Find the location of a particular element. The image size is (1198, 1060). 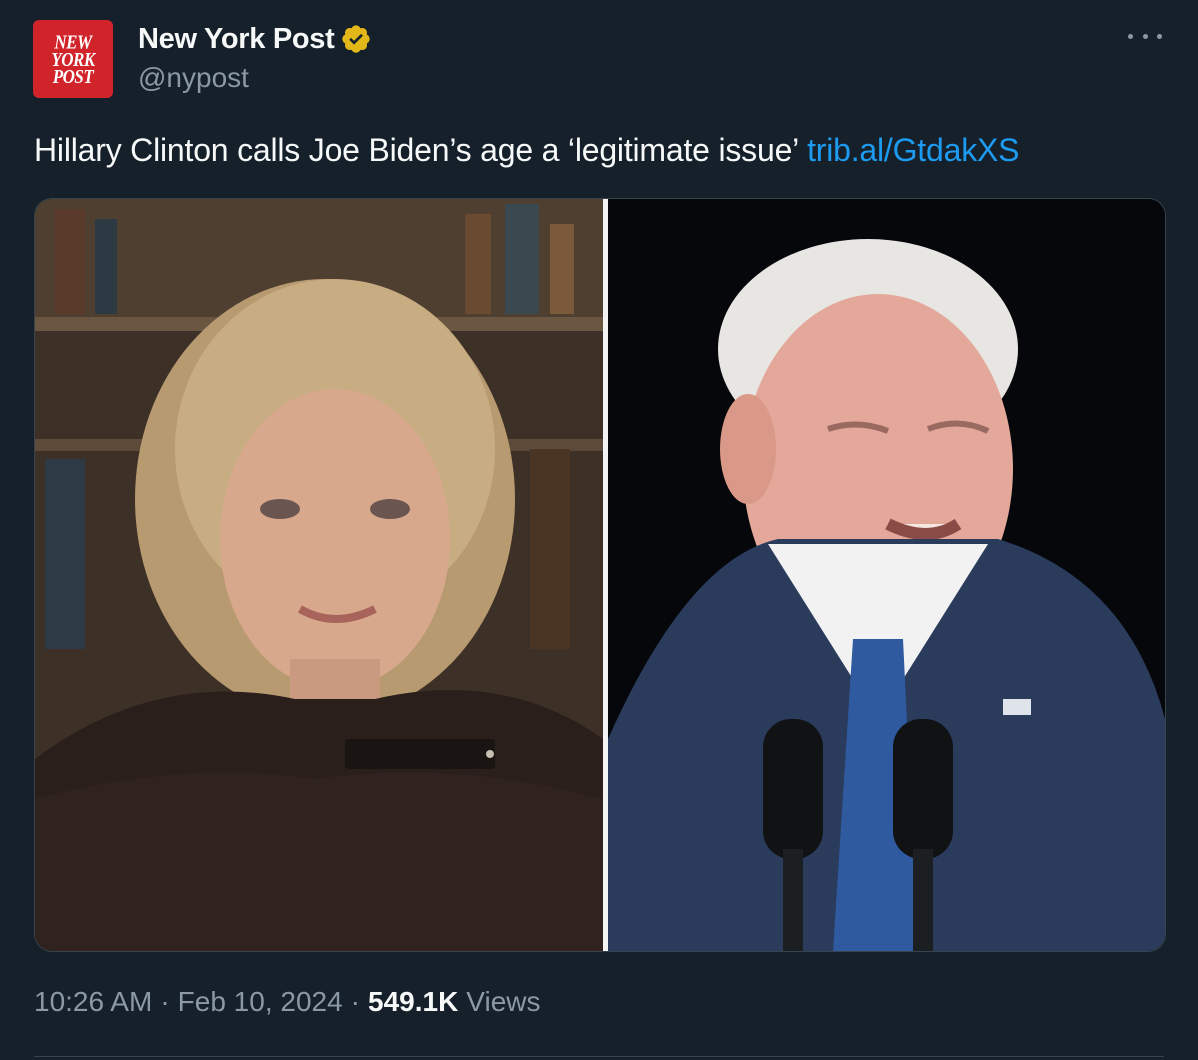

tweet-link: trib.al/GtdakXS is located at coordinates (913, 150).